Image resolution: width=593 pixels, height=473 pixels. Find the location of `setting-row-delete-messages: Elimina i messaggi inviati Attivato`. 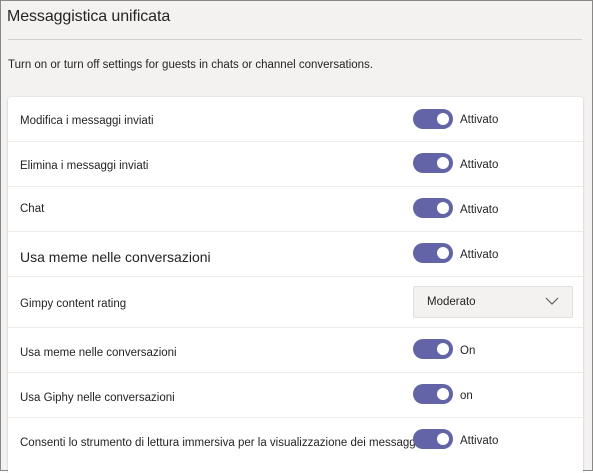

setting-row-delete-messages: Elimina i messaggi inviati Attivato is located at coordinates (295, 164).